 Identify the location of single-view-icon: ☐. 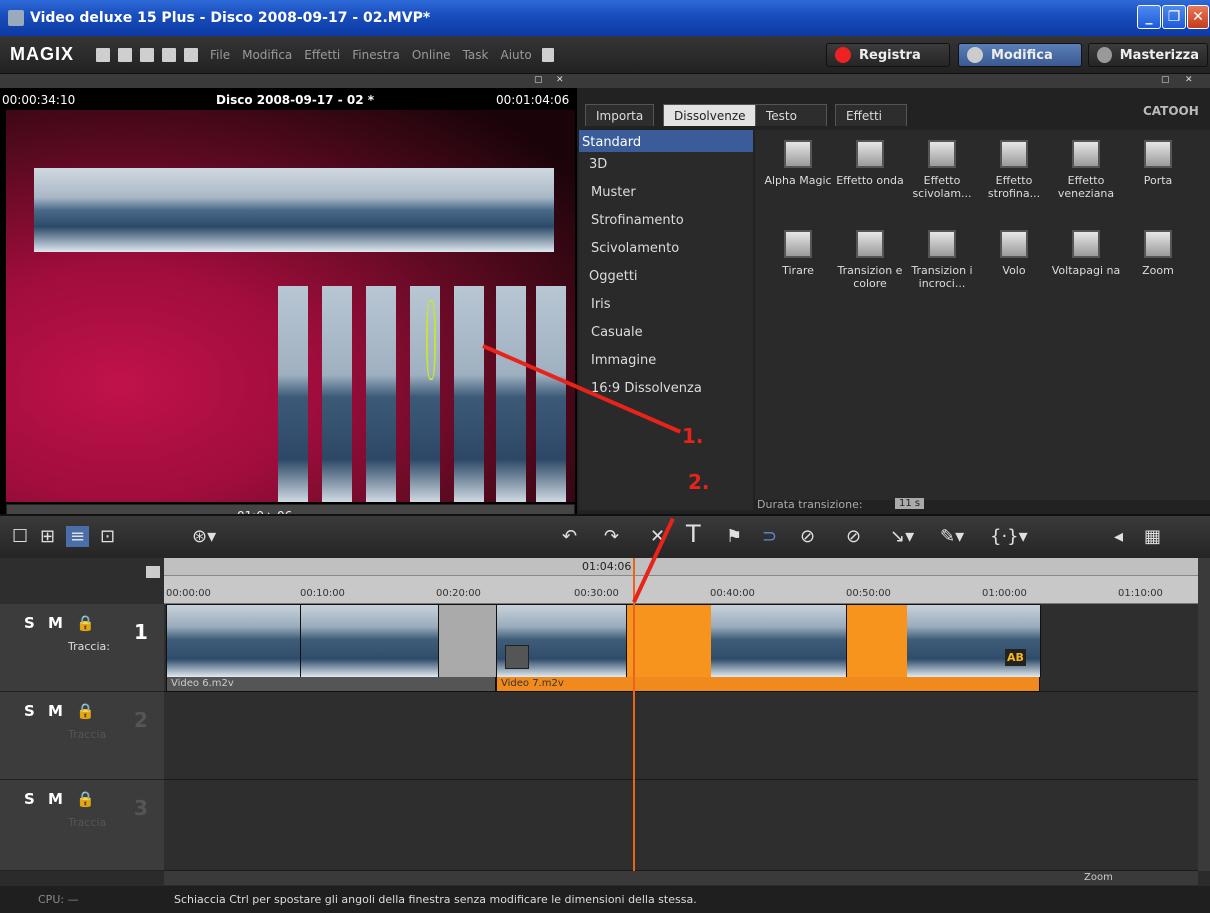
(20, 536).